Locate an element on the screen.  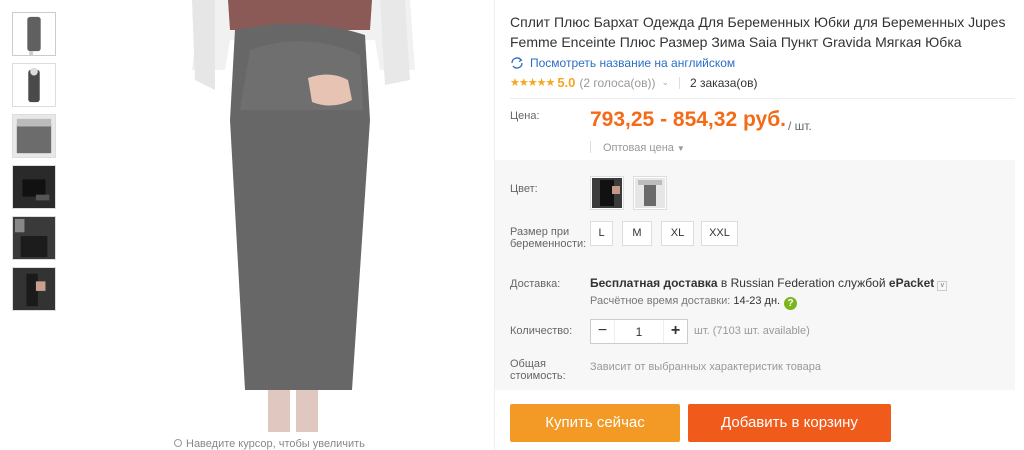
translate-icon is located at coordinates (517, 63).